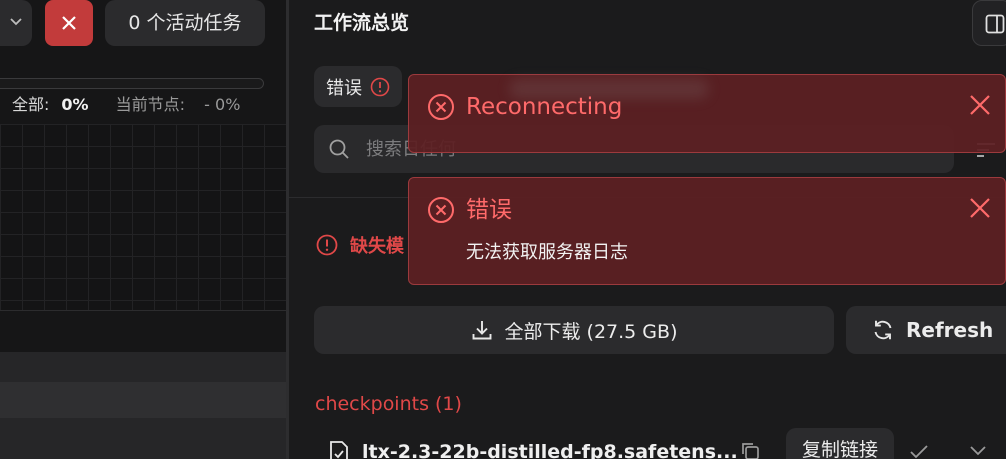  I want to click on missing-models-heading: 缺失模, so click(360, 245).